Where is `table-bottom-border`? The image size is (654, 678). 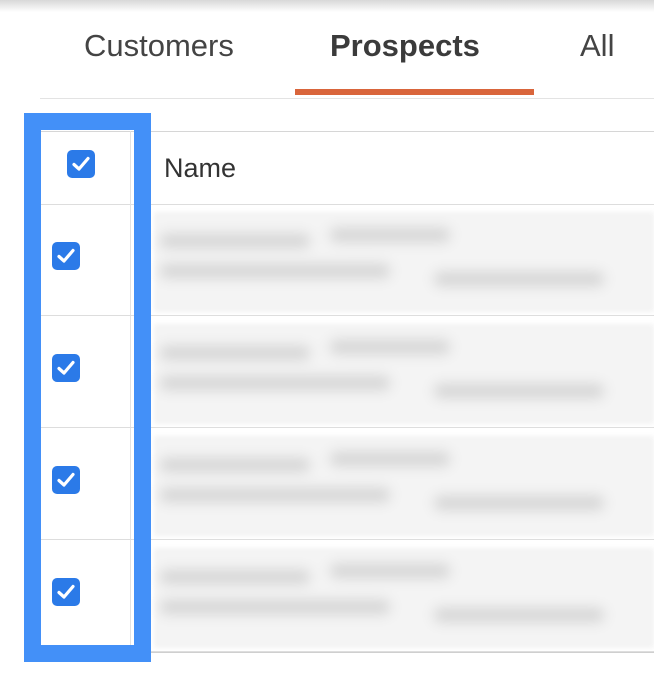 table-bottom-border is located at coordinates (347, 652).